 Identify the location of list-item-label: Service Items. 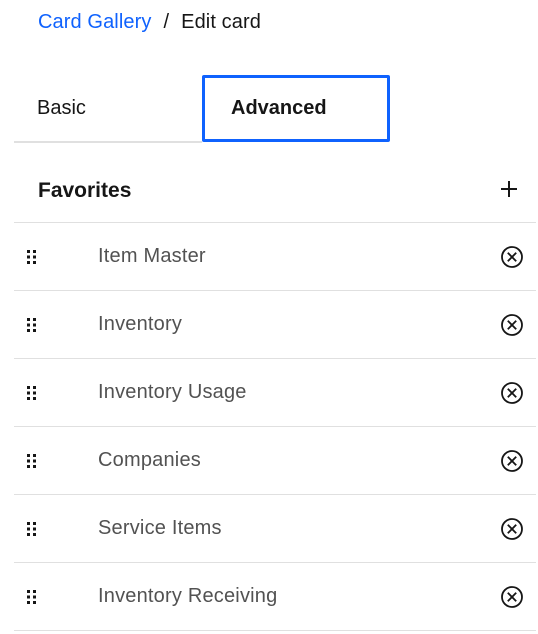
(160, 528).